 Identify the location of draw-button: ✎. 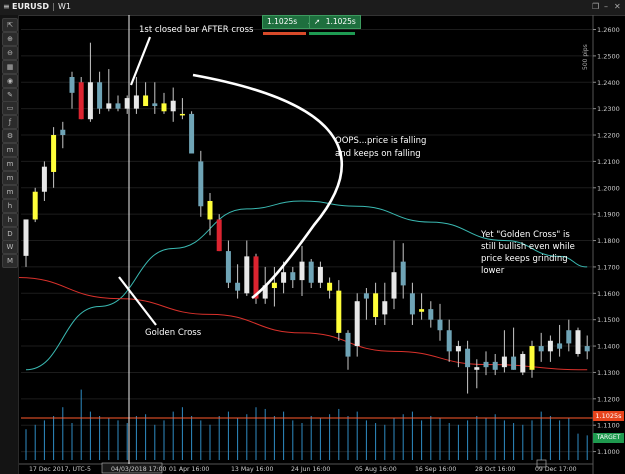
(10, 94).